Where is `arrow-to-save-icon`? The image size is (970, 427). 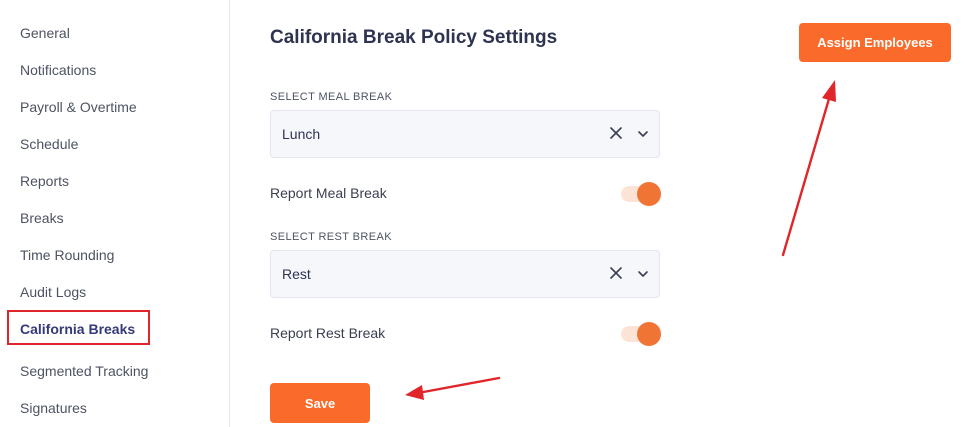 arrow-to-save-icon is located at coordinates (453, 388).